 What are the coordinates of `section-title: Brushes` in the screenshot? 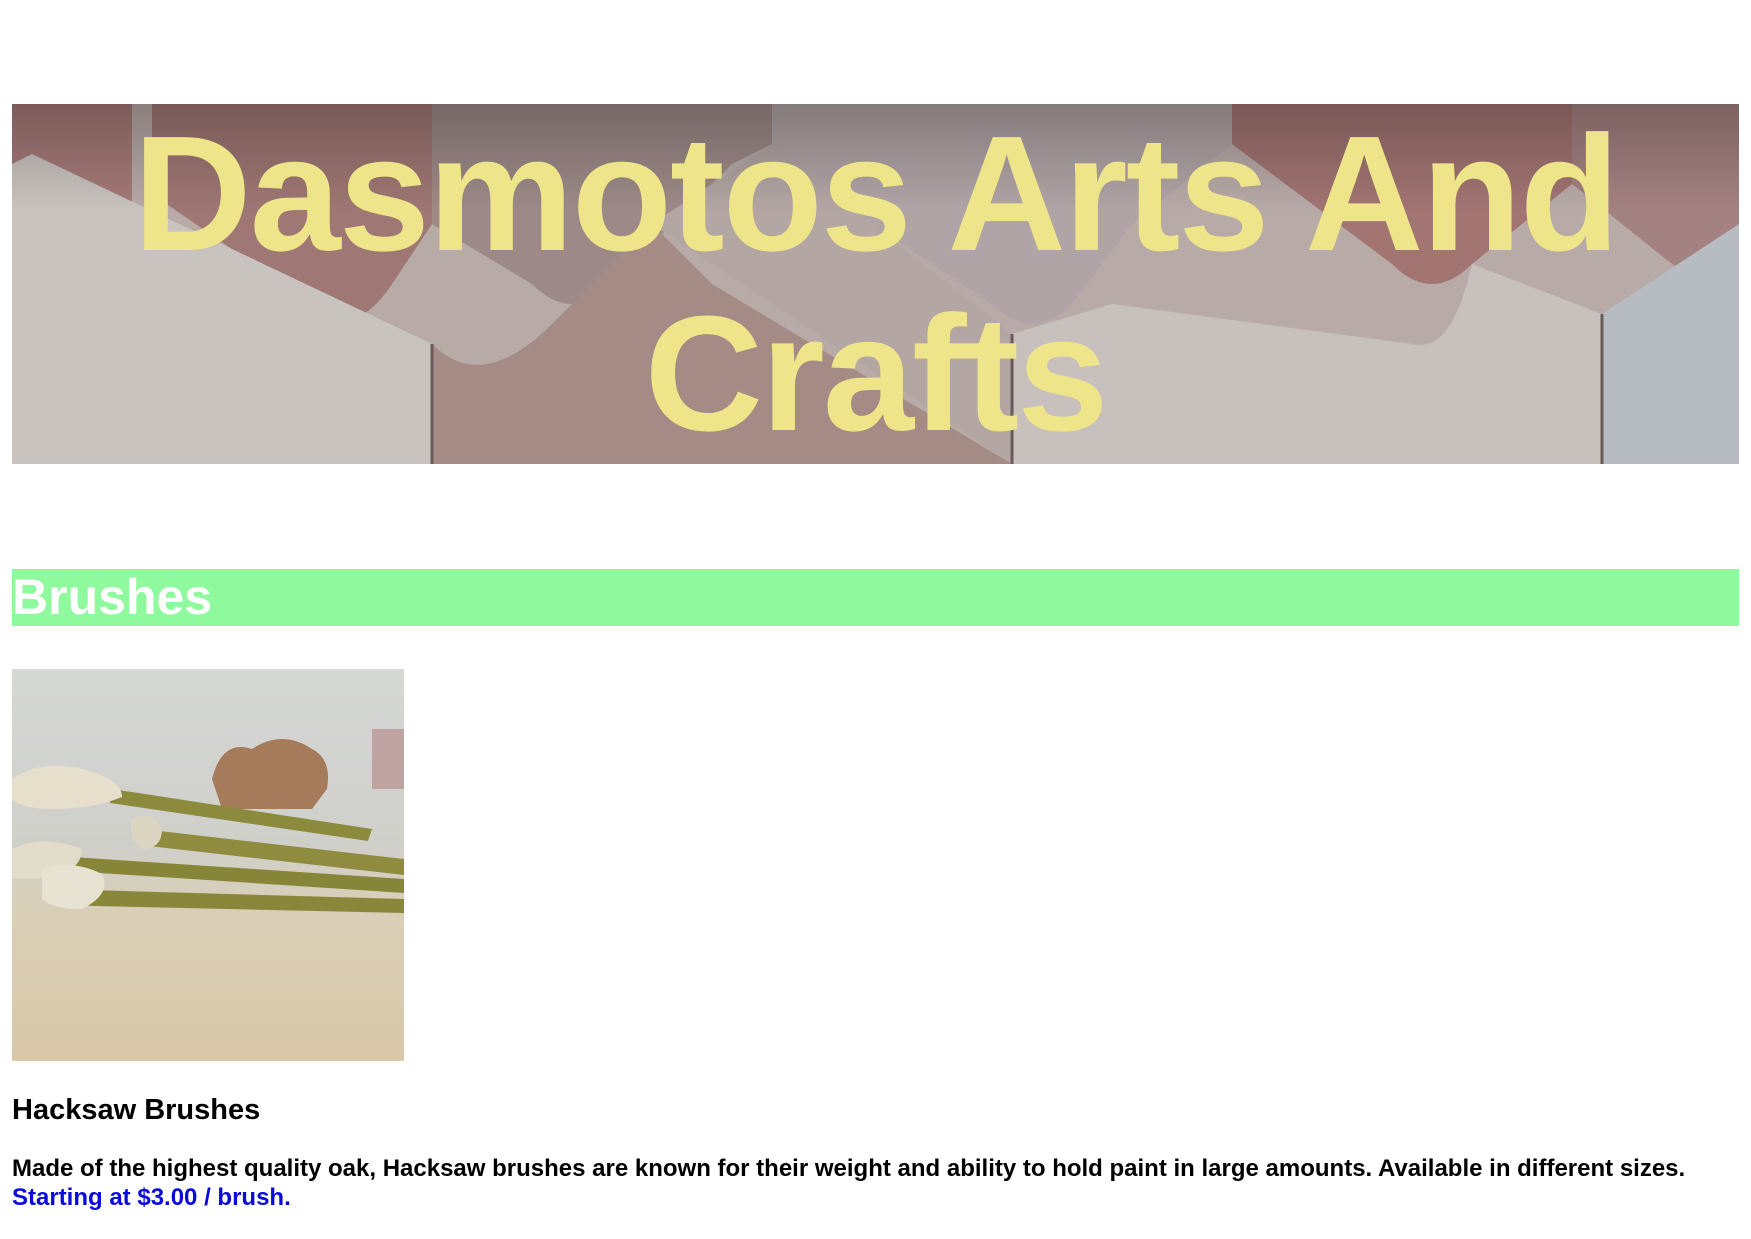 It's located at (112, 597).